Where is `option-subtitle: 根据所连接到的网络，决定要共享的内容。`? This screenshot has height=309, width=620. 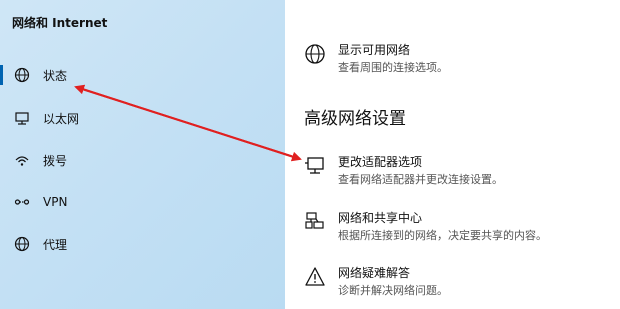 option-subtitle: 根据所连接到的网络，决定要共享的内容。 is located at coordinates (442, 235).